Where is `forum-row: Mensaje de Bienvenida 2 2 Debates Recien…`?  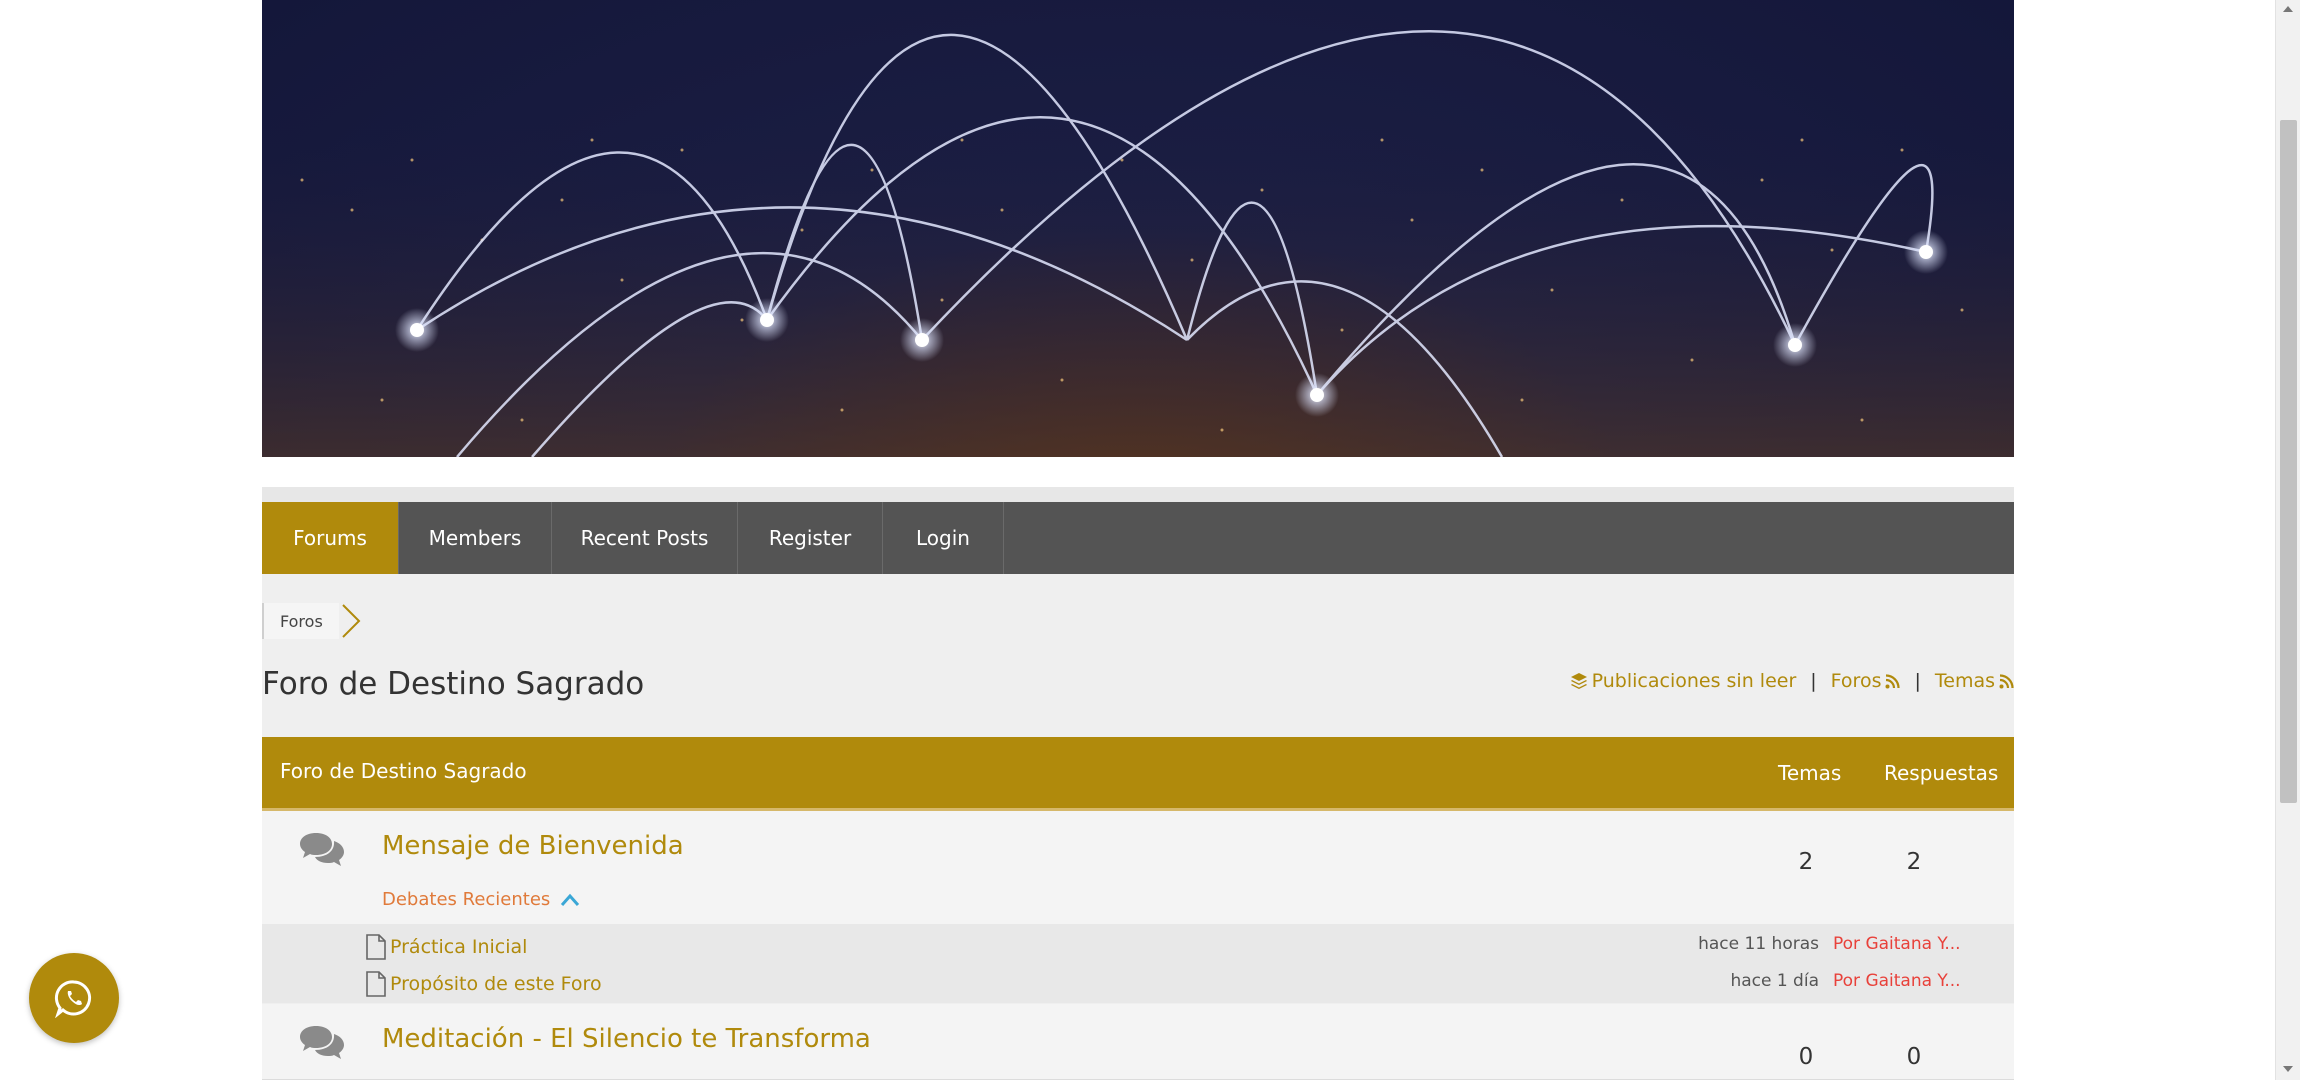
forum-row: Mensaje de Bienvenida 2 2 Debates Recien… is located at coordinates (1138, 907).